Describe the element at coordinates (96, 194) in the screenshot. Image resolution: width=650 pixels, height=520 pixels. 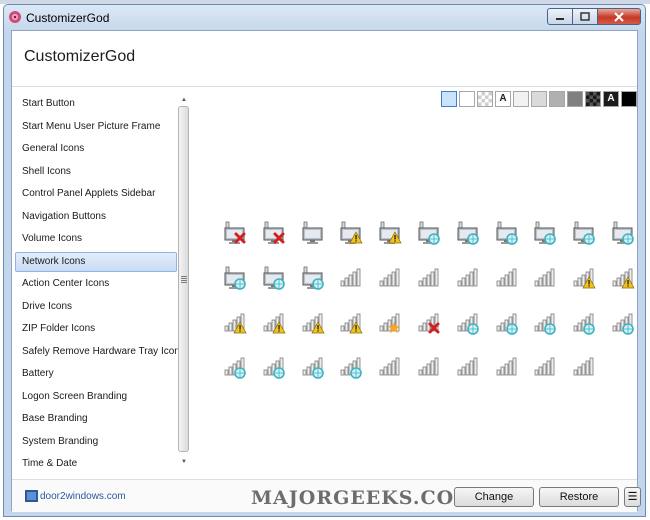
I see `sidebar-item-control-panel-applets-sidebar: Control Panel Applets Sidebar` at that location.